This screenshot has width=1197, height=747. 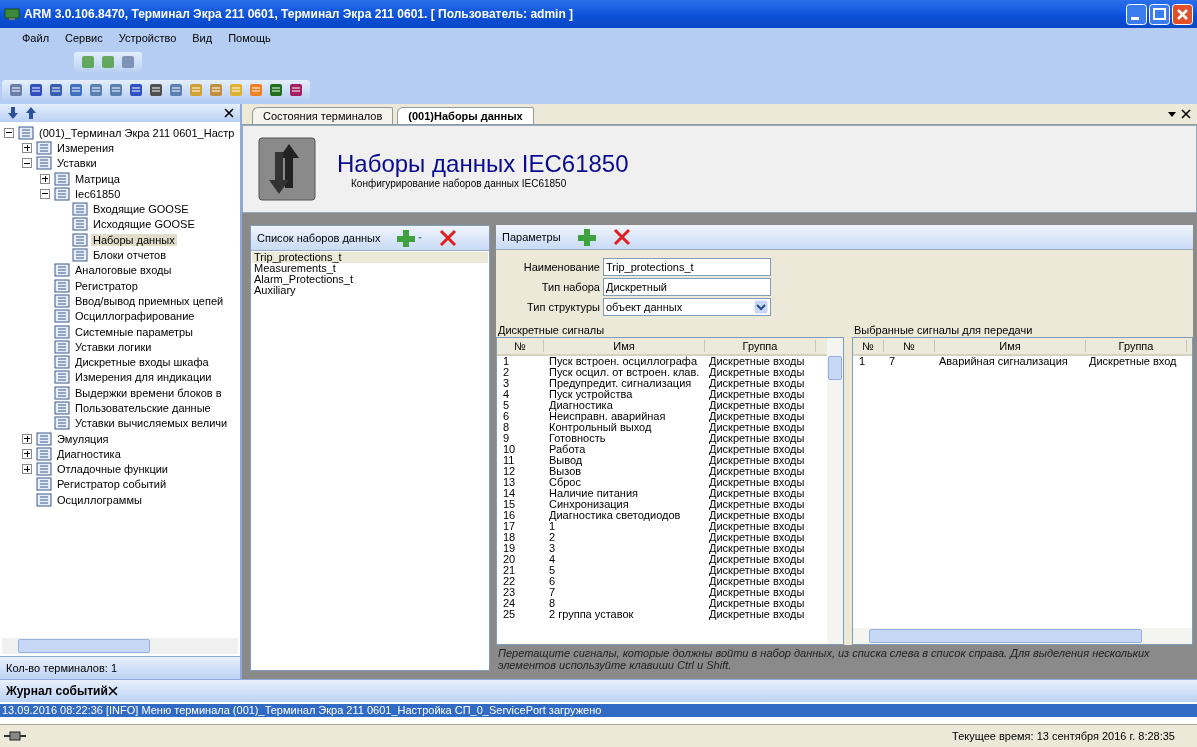 What do you see at coordinates (687, 267) in the screenshot?
I see `text-field: Trip_protections_t` at bounding box center [687, 267].